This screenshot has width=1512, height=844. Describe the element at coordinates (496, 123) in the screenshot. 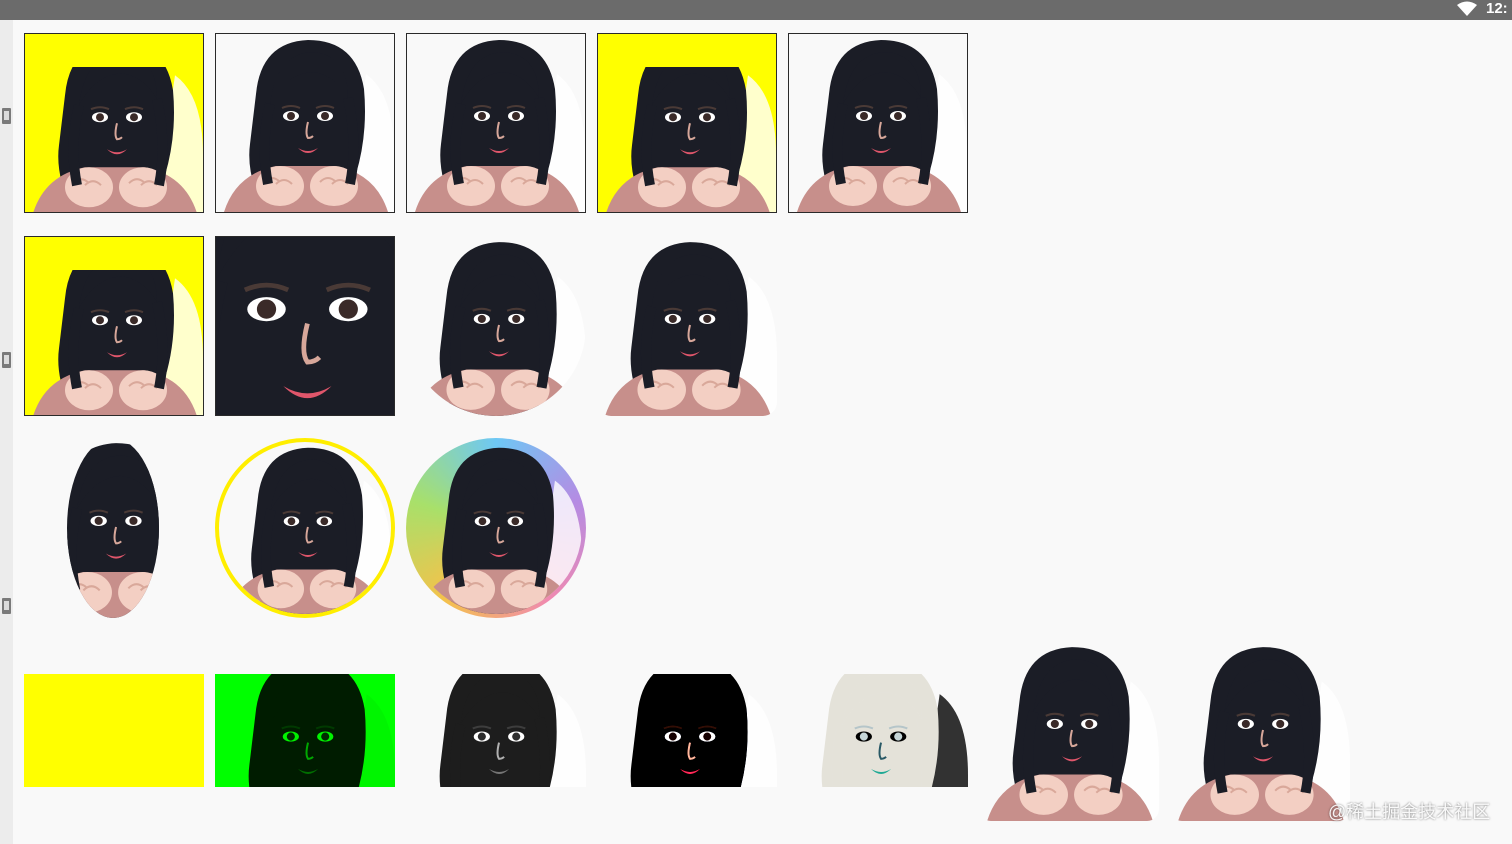

I see `image-fit-xy` at that location.